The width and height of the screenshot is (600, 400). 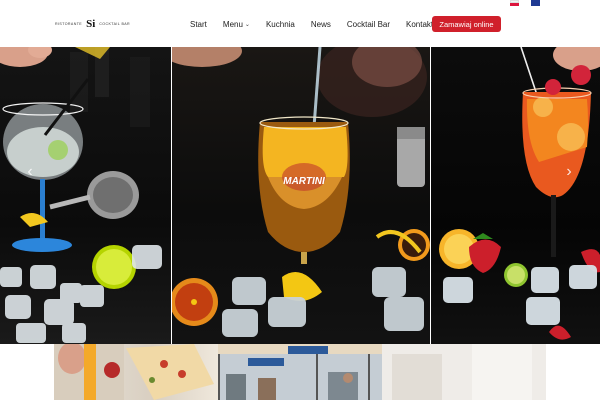 What do you see at coordinates (464, 372) in the screenshot?
I see `interior-image` at bounding box center [464, 372].